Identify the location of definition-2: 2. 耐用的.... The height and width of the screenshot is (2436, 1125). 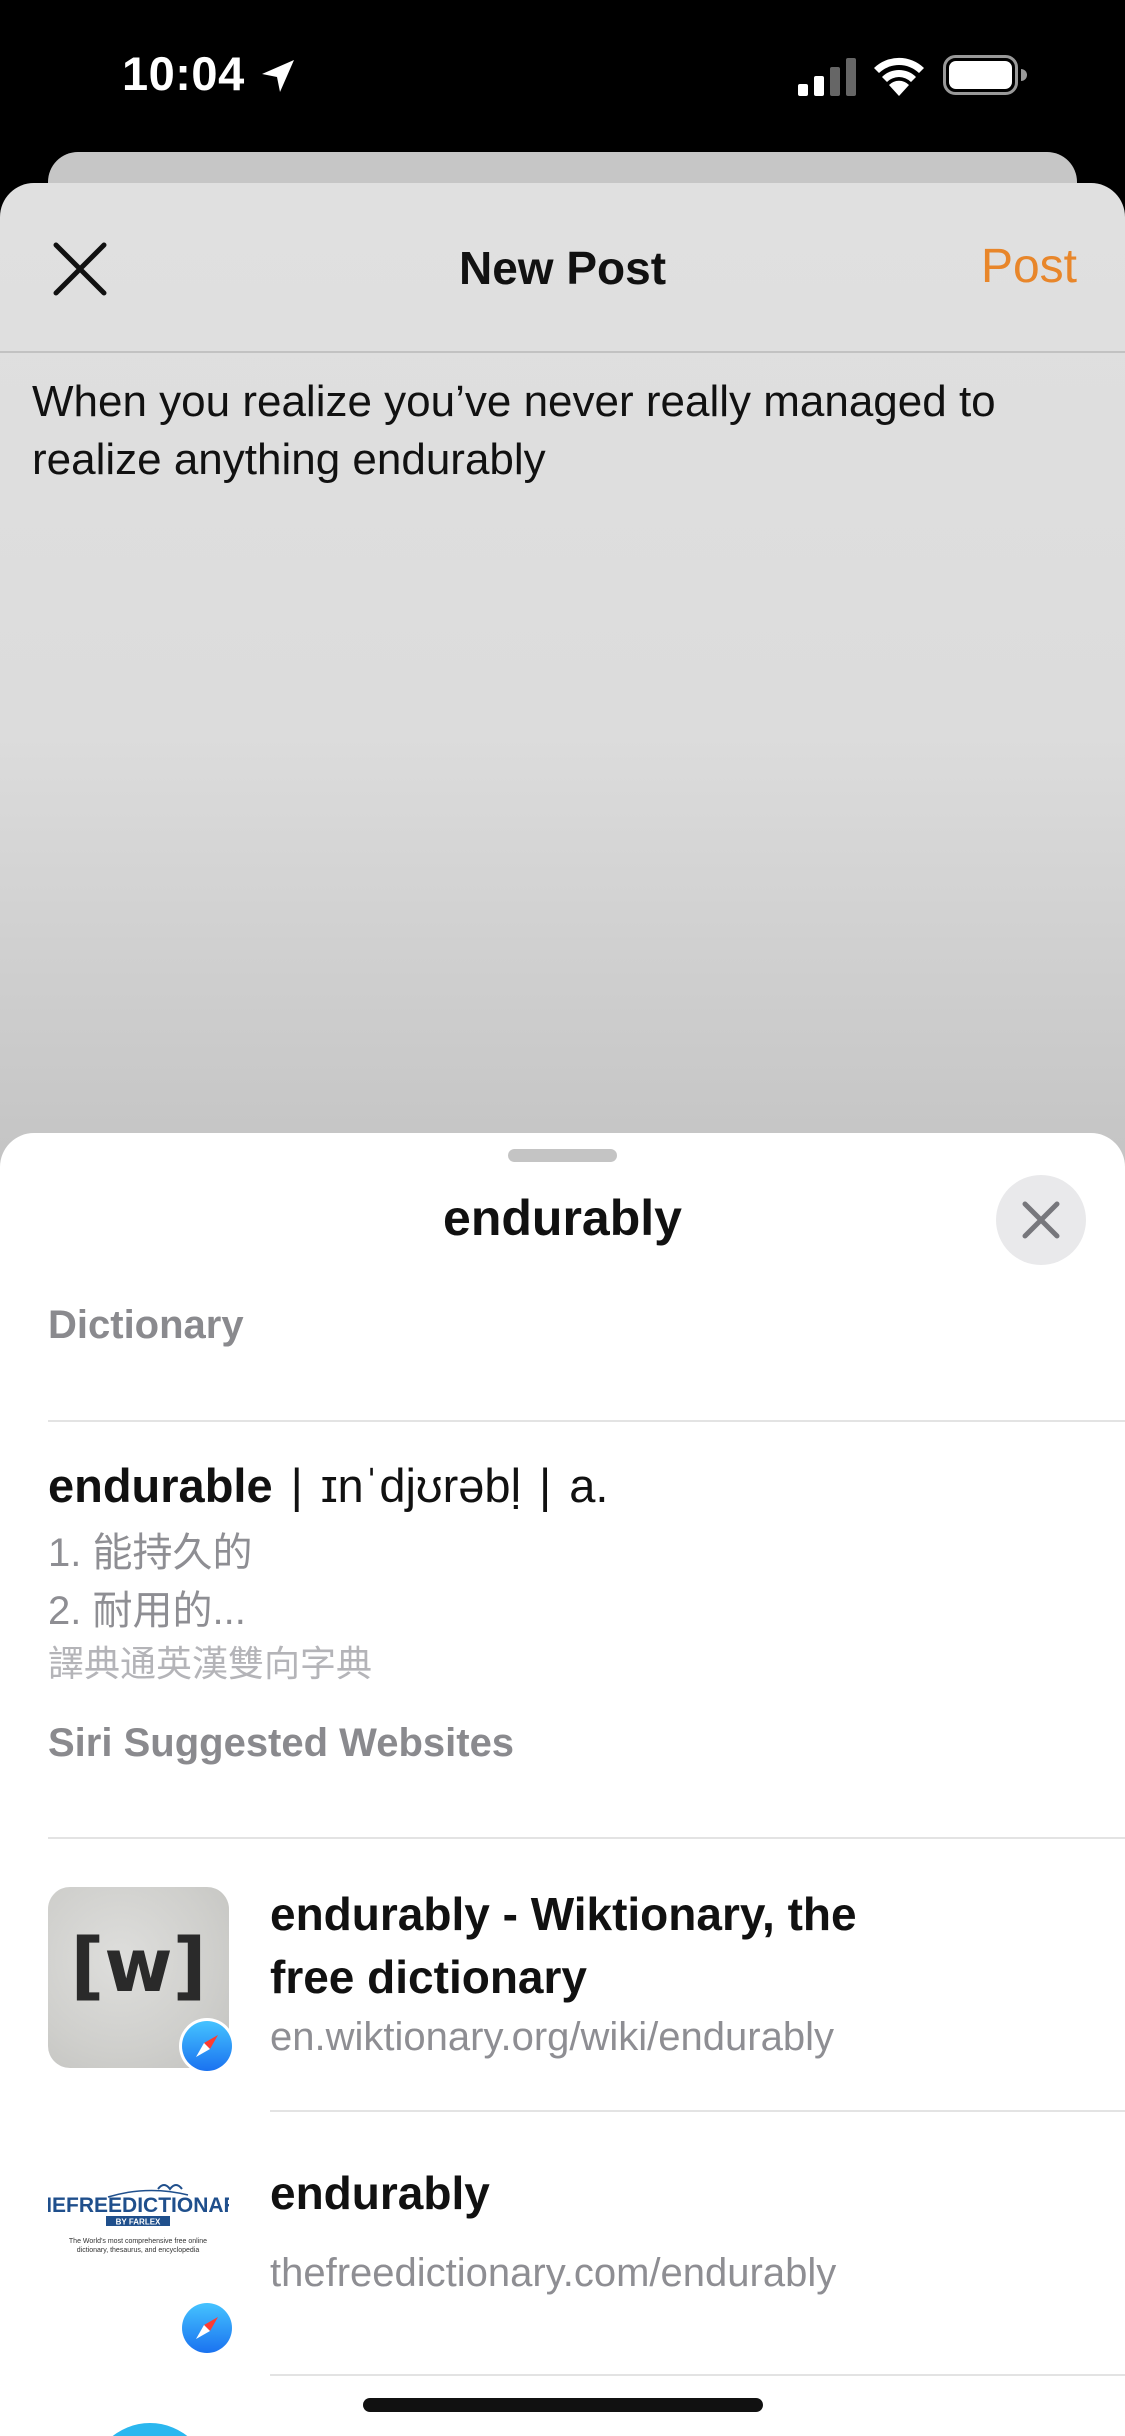
(147, 1611).